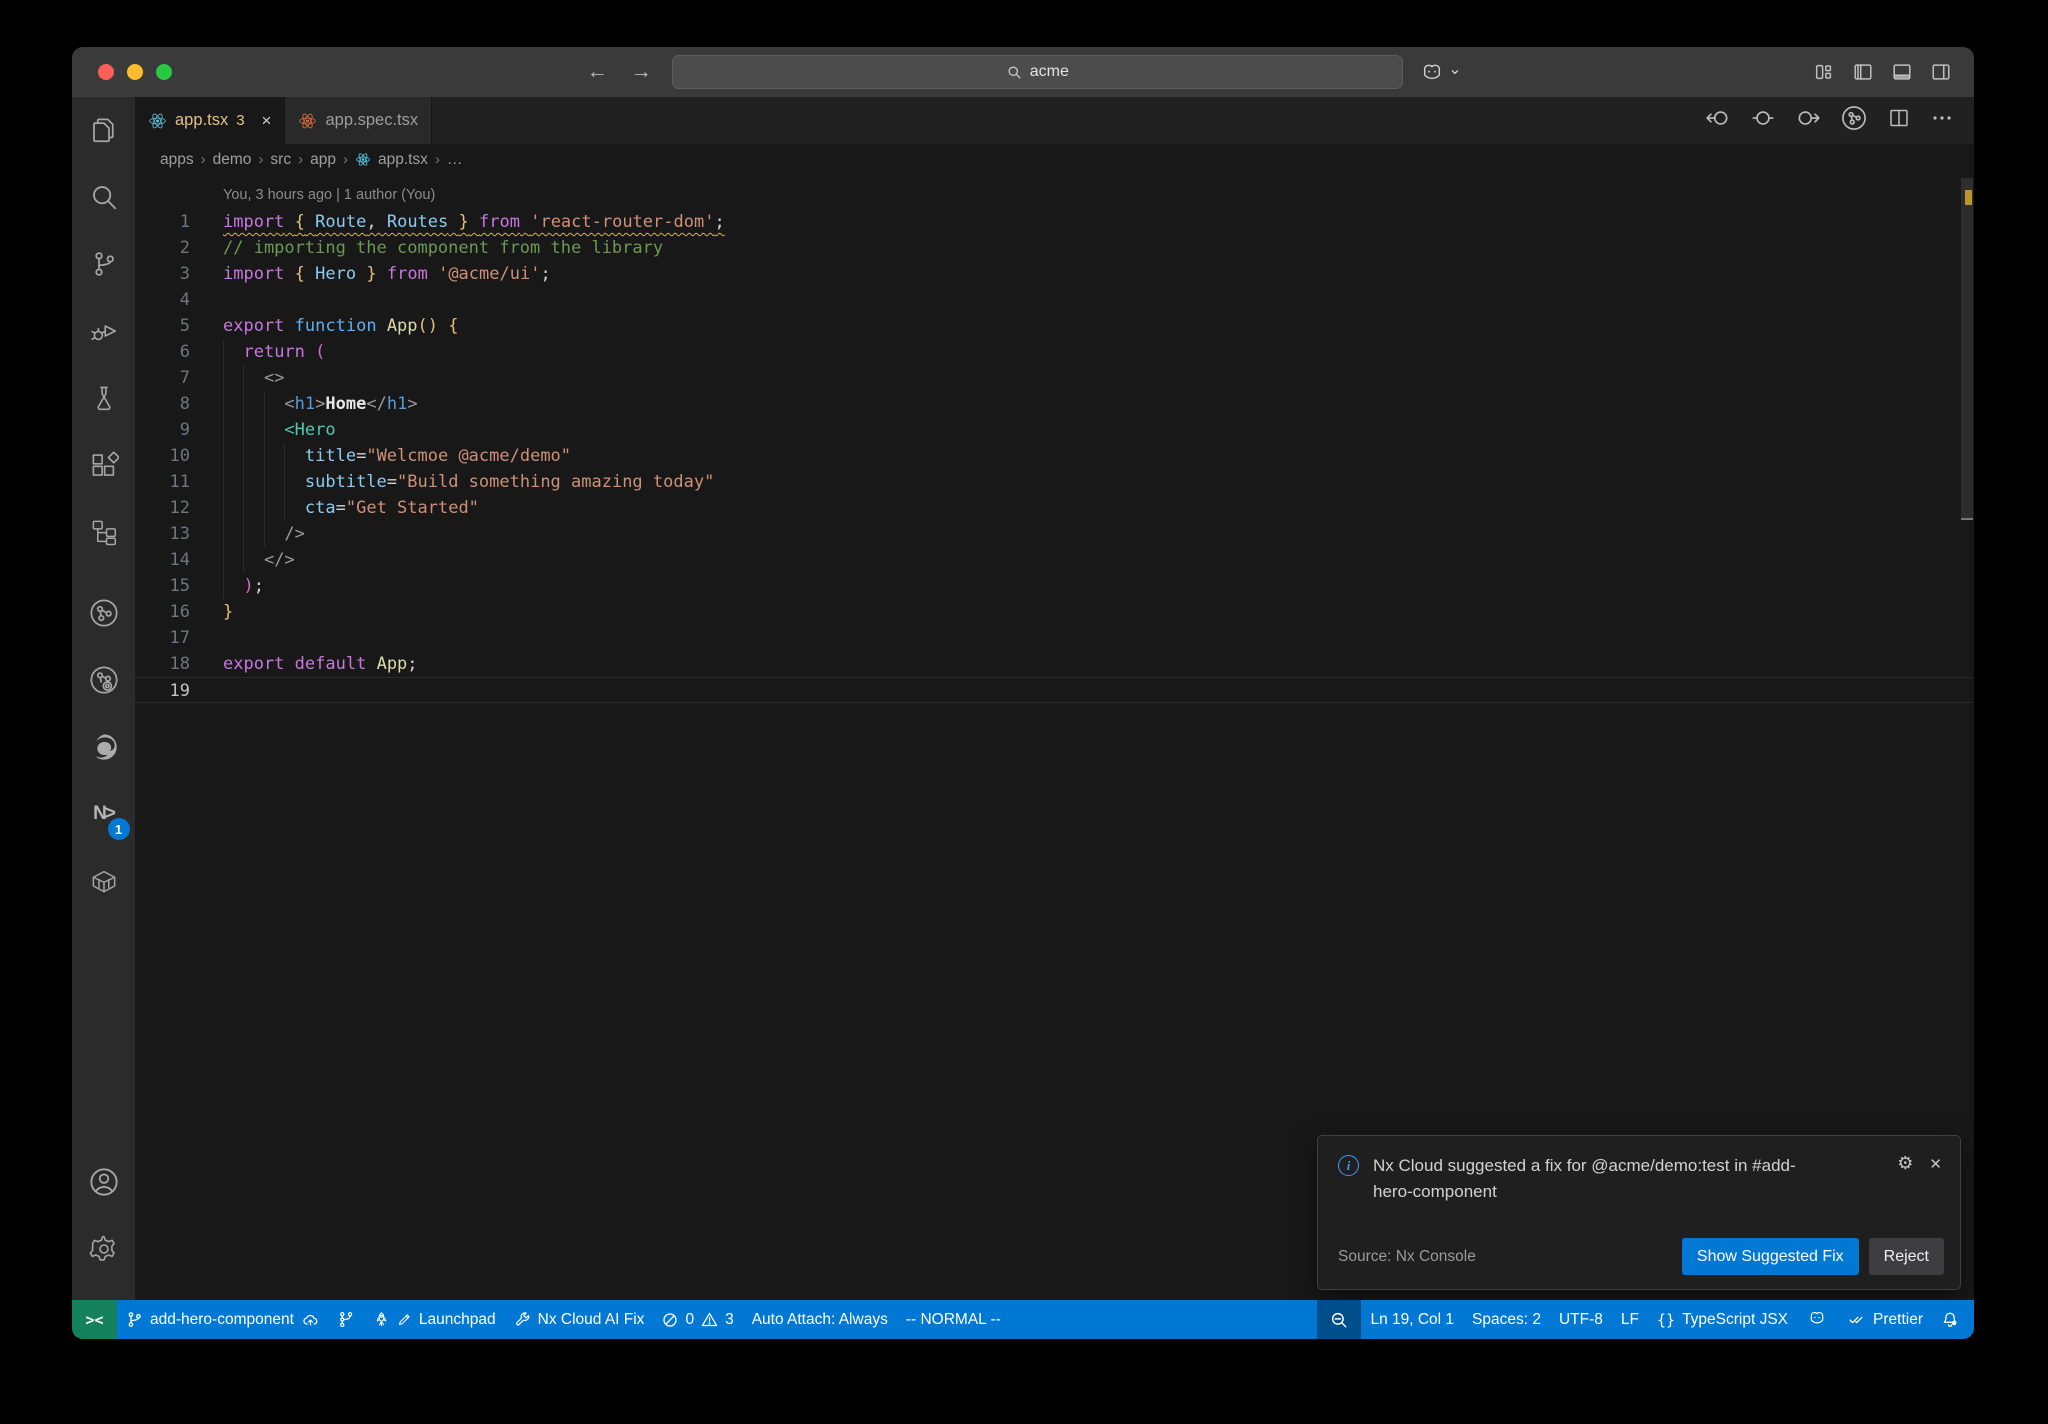  What do you see at coordinates (162, 586) in the screenshot?
I see `line-number: 15` at bounding box center [162, 586].